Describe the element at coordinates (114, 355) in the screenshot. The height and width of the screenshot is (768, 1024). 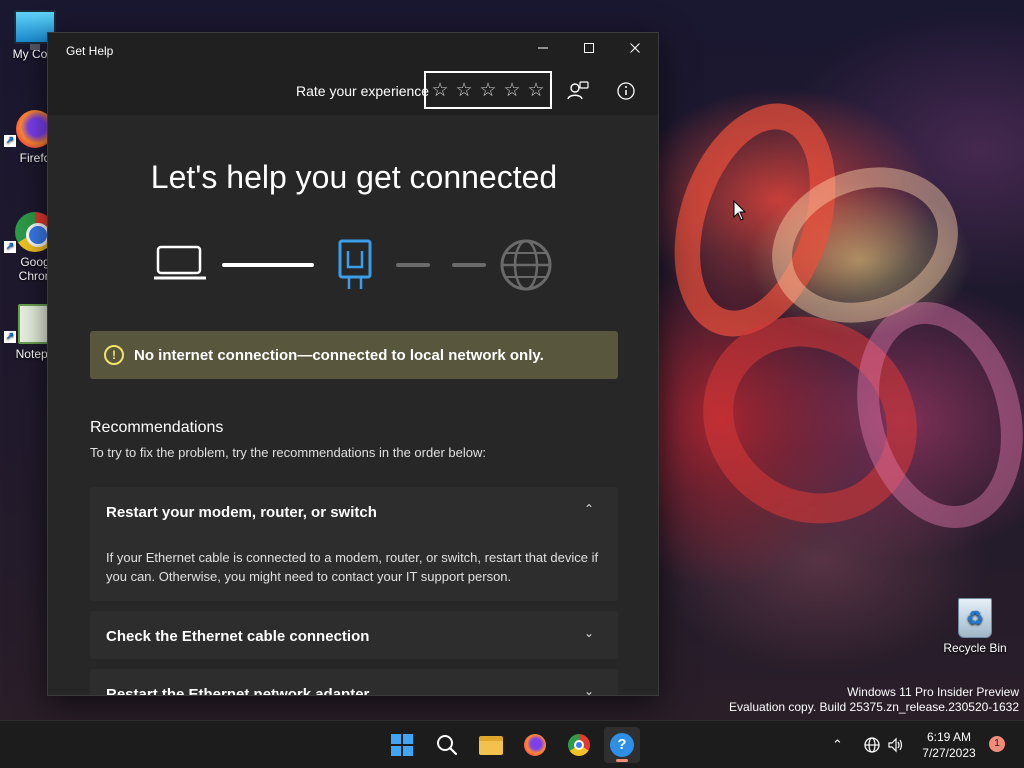
I see `warning-icon: !` at that location.